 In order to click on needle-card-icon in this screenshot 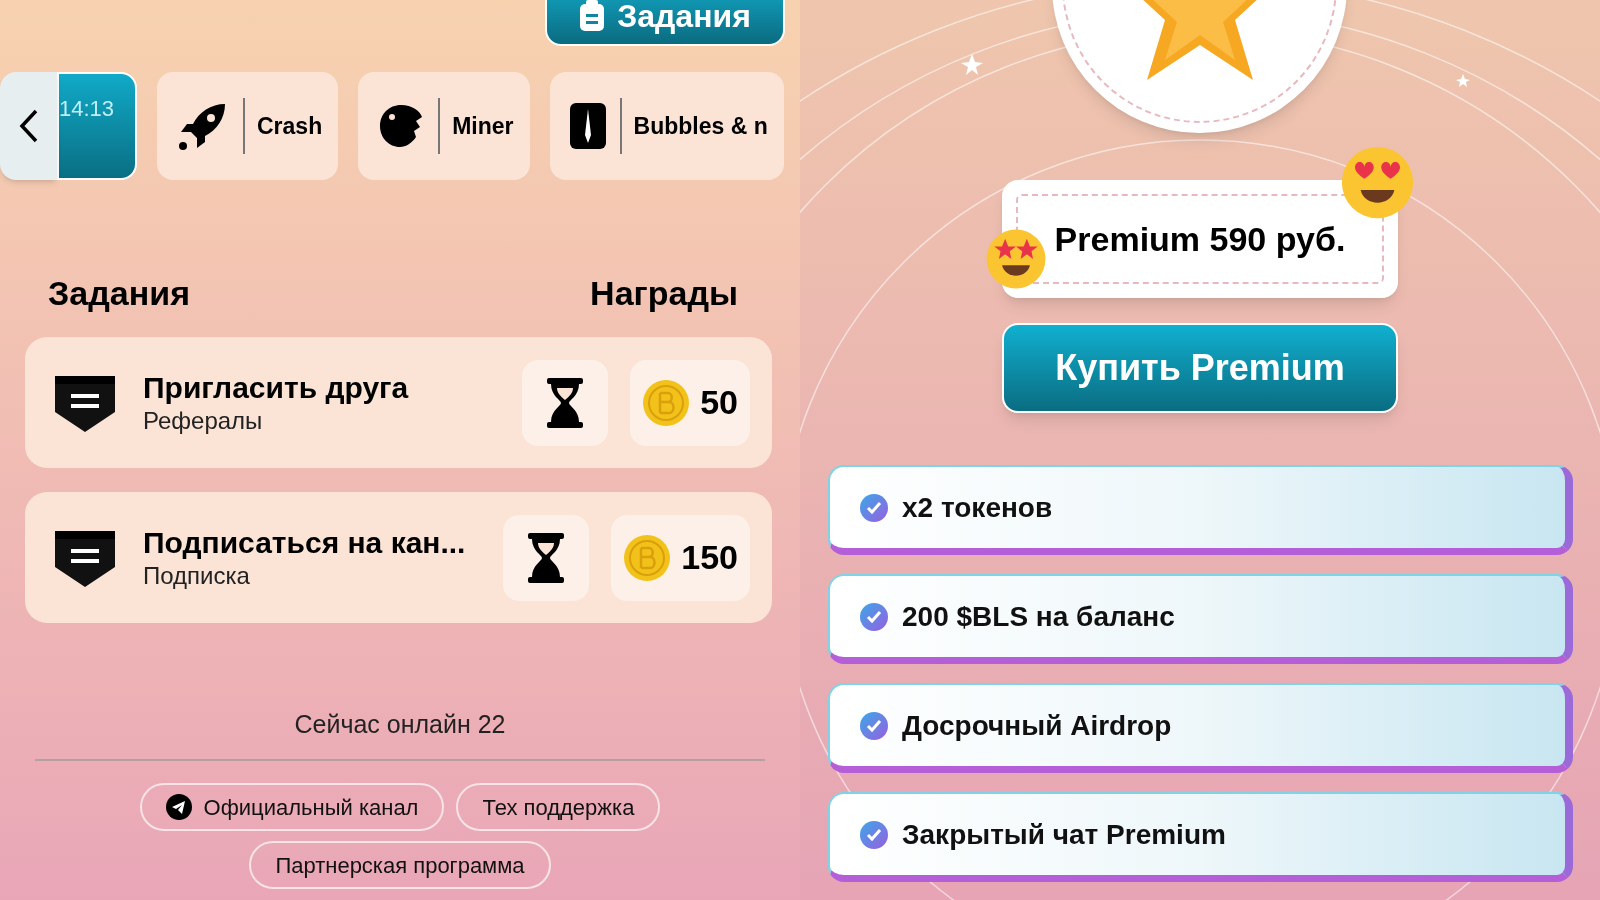, I will do `click(587, 126)`.